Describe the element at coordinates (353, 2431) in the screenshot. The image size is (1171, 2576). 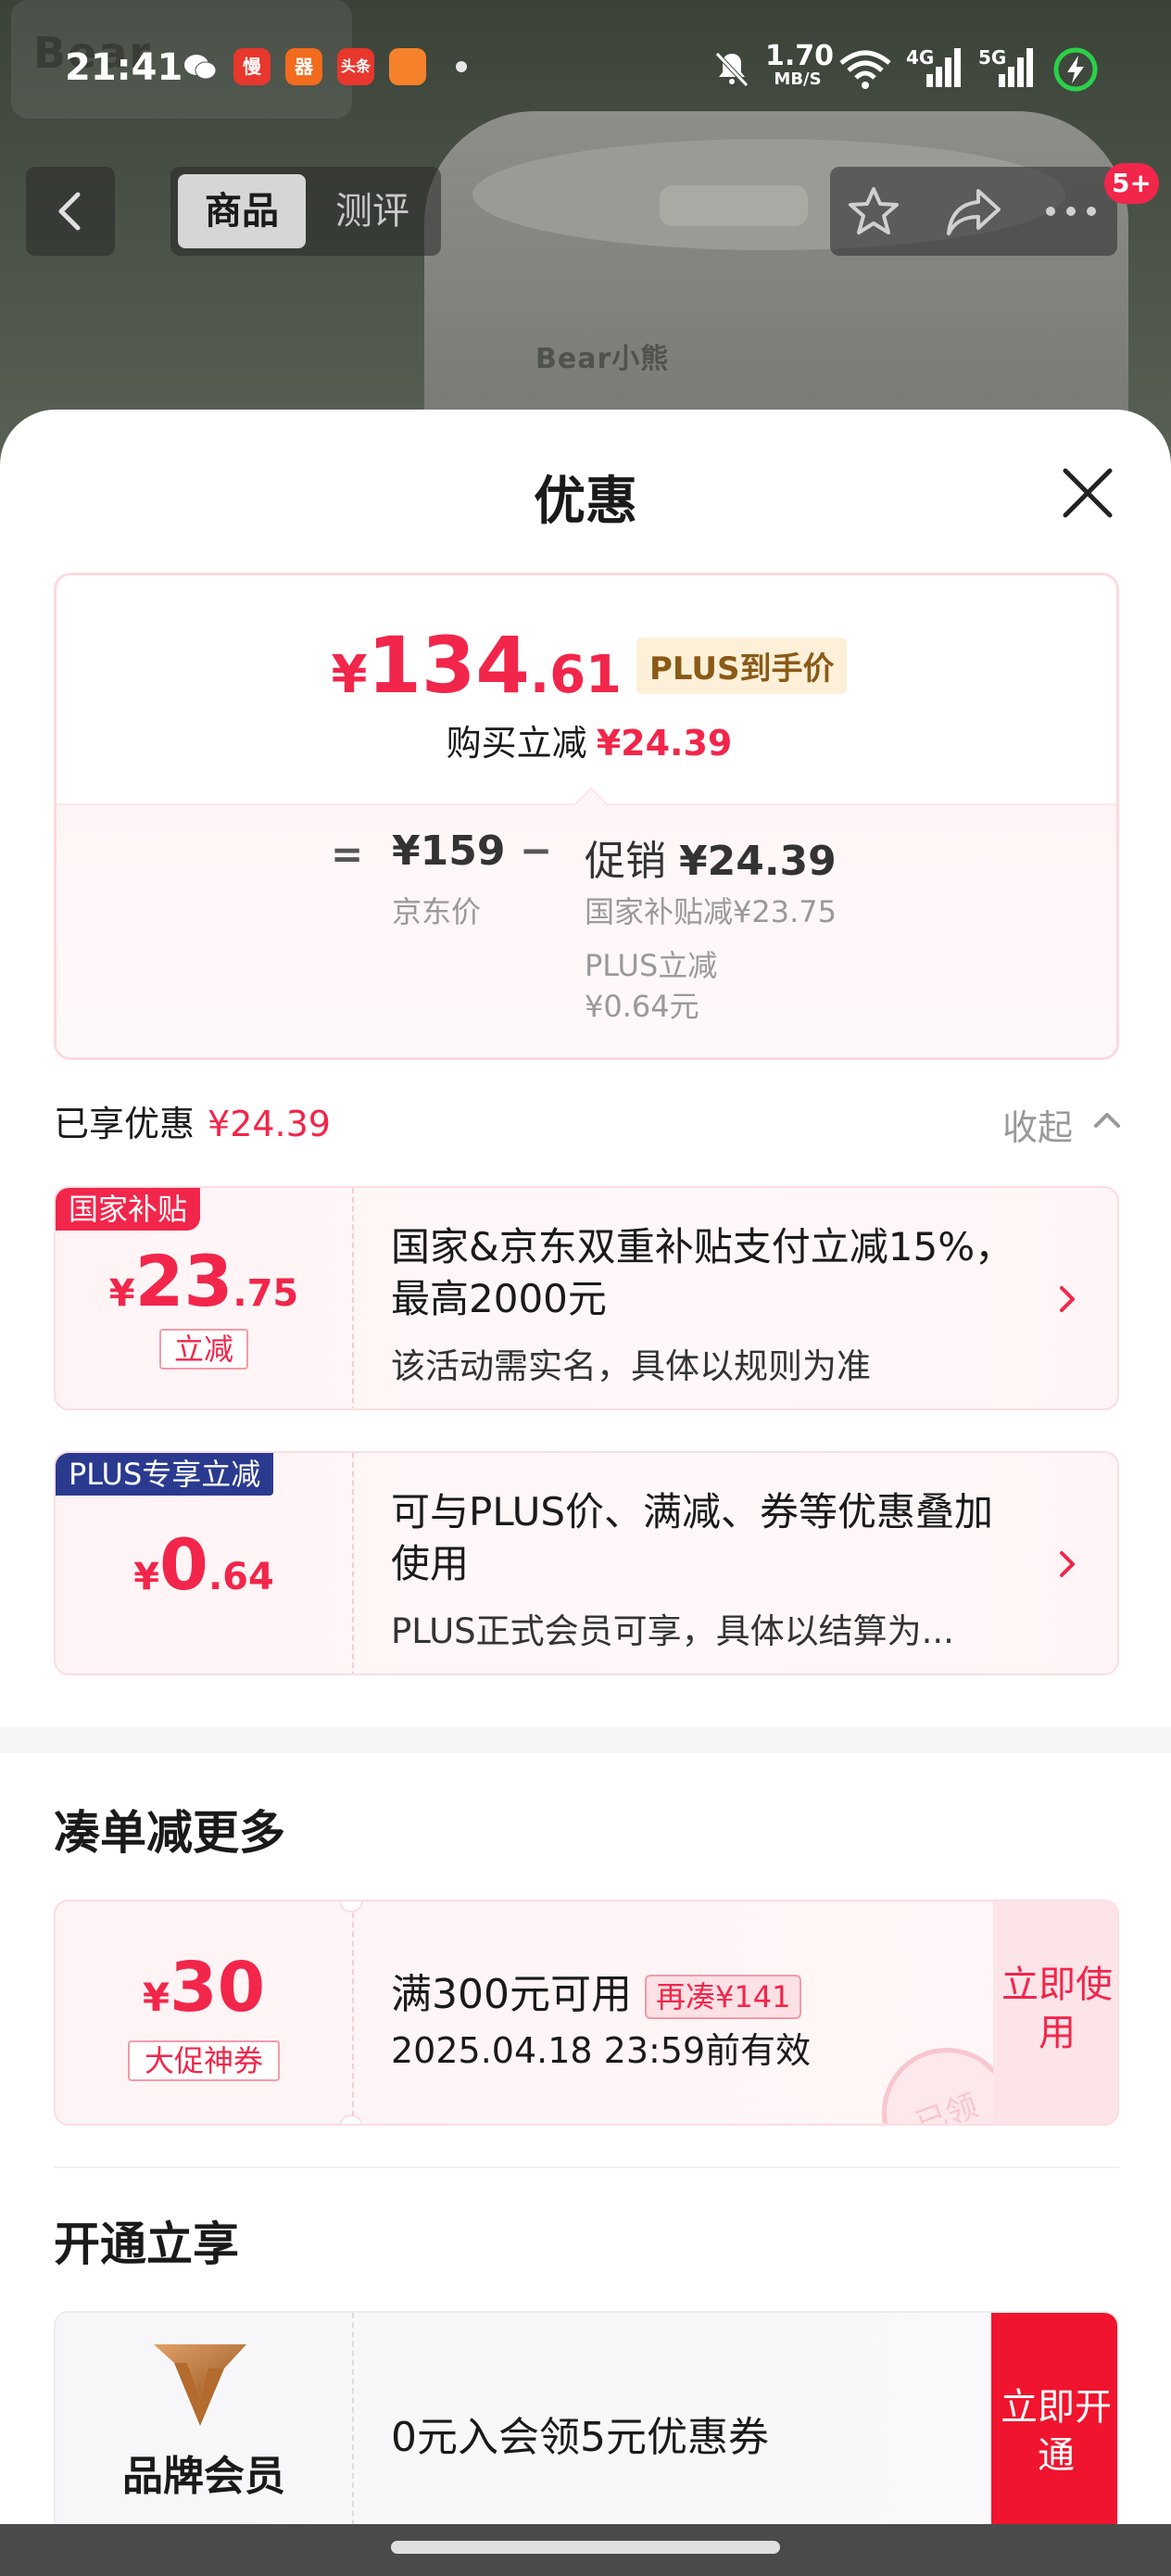
I see `brand-card-divider` at that location.